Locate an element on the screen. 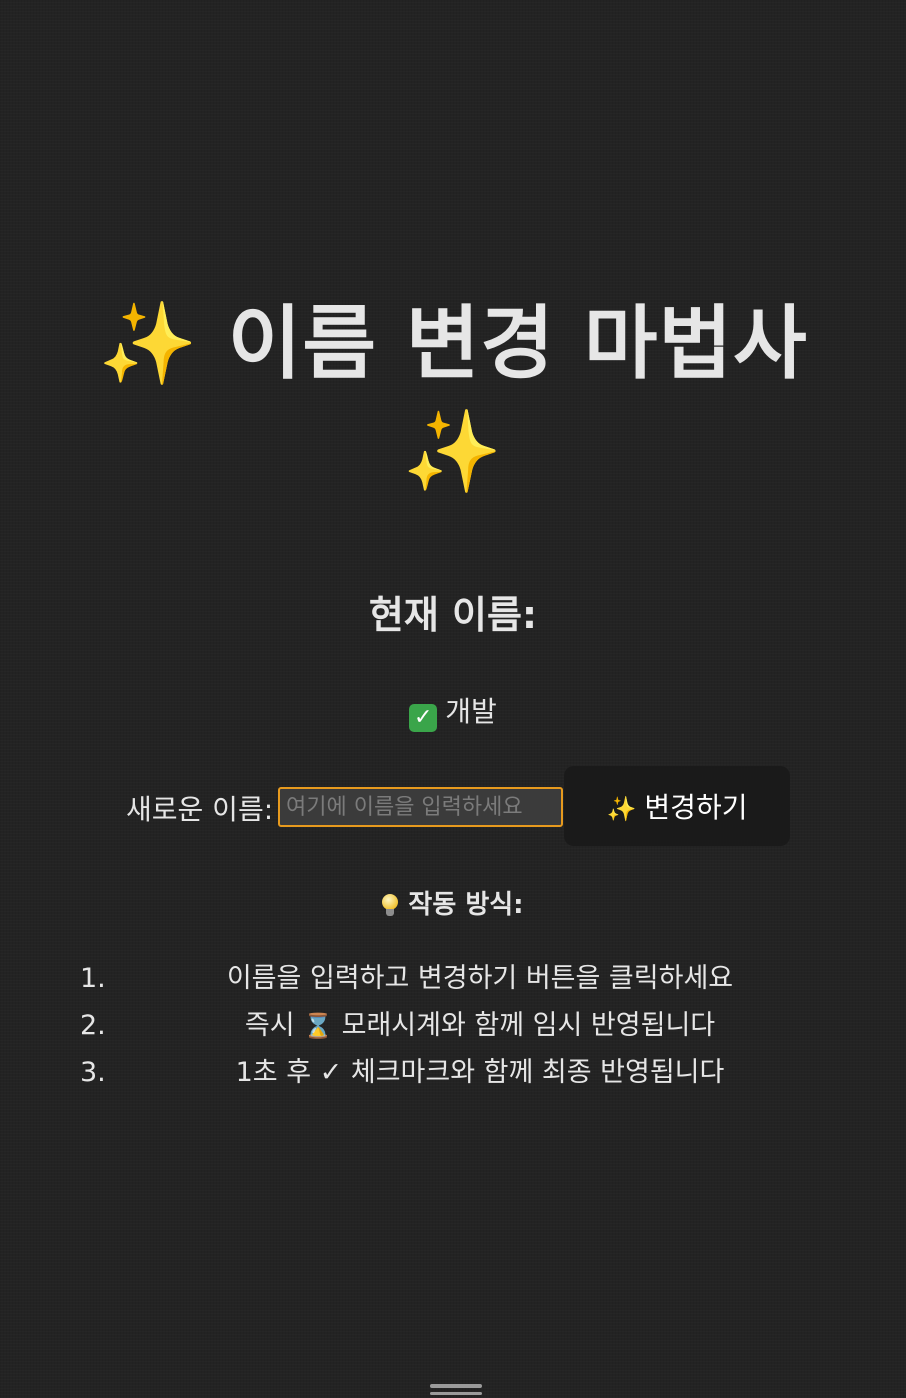 This screenshot has height=1398, width=906. home-indicator-line is located at coordinates (456, 1393).